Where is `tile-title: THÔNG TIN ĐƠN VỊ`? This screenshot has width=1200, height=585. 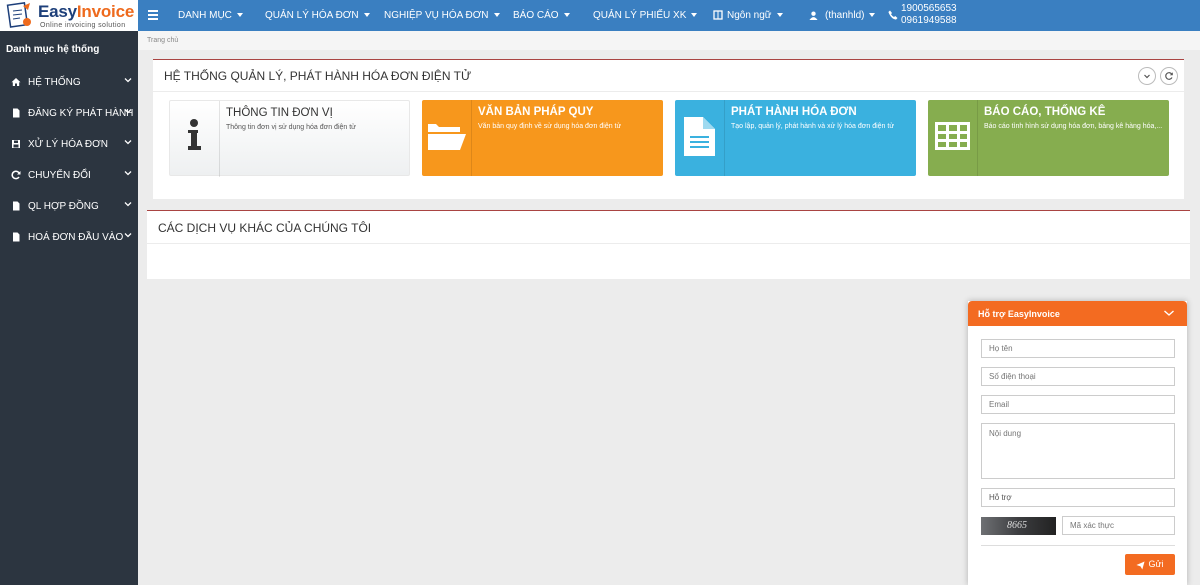 tile-title: THÔNG TIN ĐƠN VỊ is located at coordinates (279, 113).